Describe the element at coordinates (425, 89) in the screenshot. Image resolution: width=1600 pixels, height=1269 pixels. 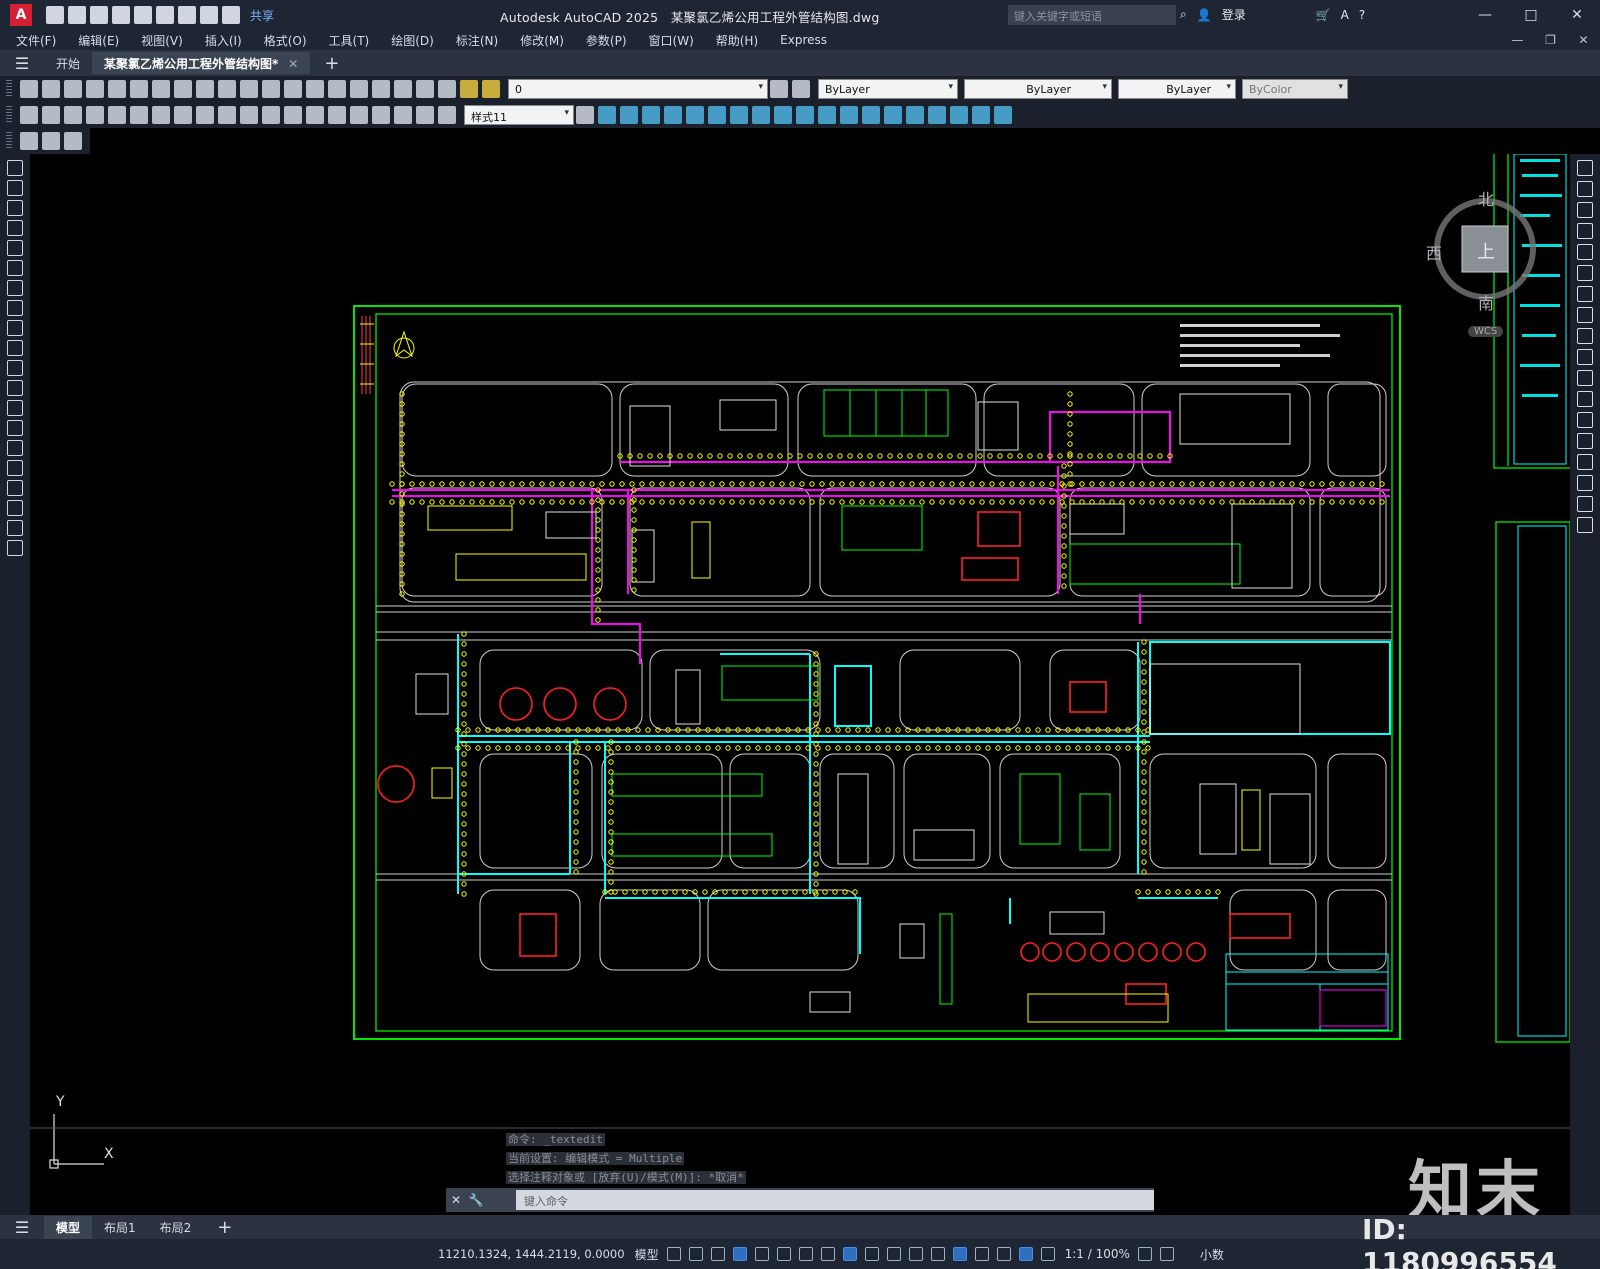
I see `calculator-icon` at that location.